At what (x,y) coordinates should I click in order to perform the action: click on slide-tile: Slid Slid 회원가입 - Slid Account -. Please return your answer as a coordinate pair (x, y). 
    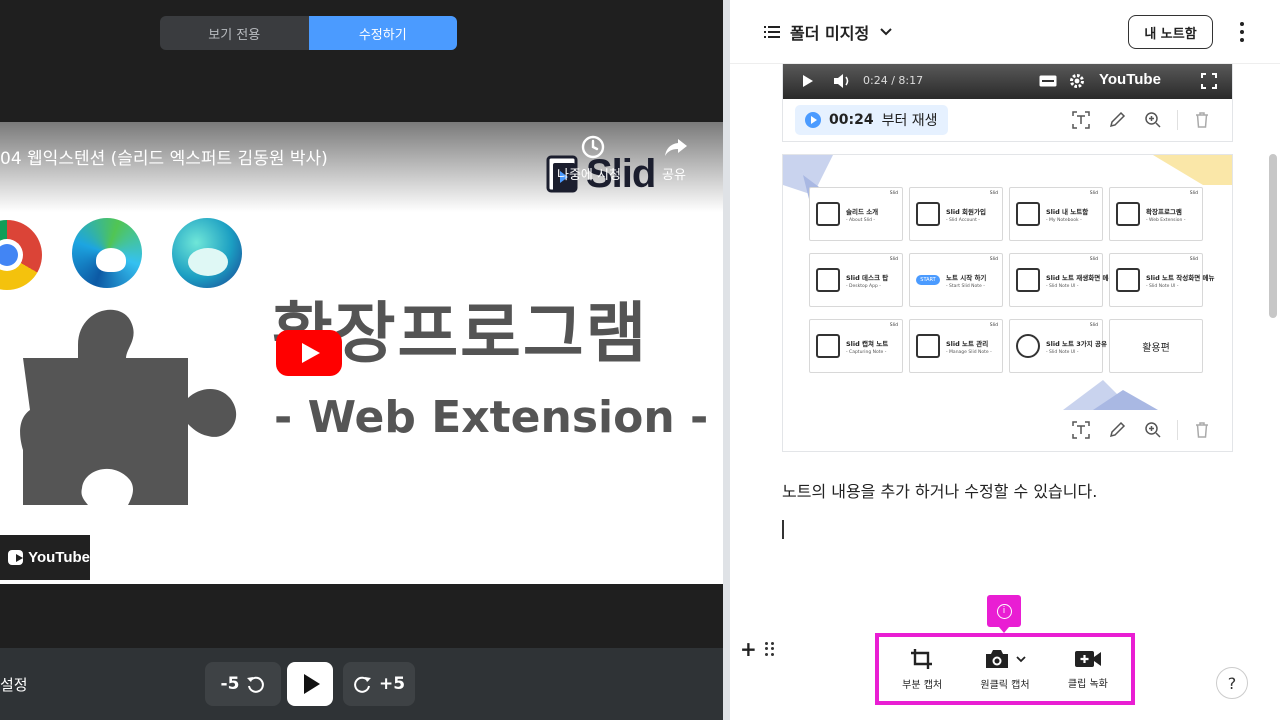
    Looking at the image, I should click on (956, 214).